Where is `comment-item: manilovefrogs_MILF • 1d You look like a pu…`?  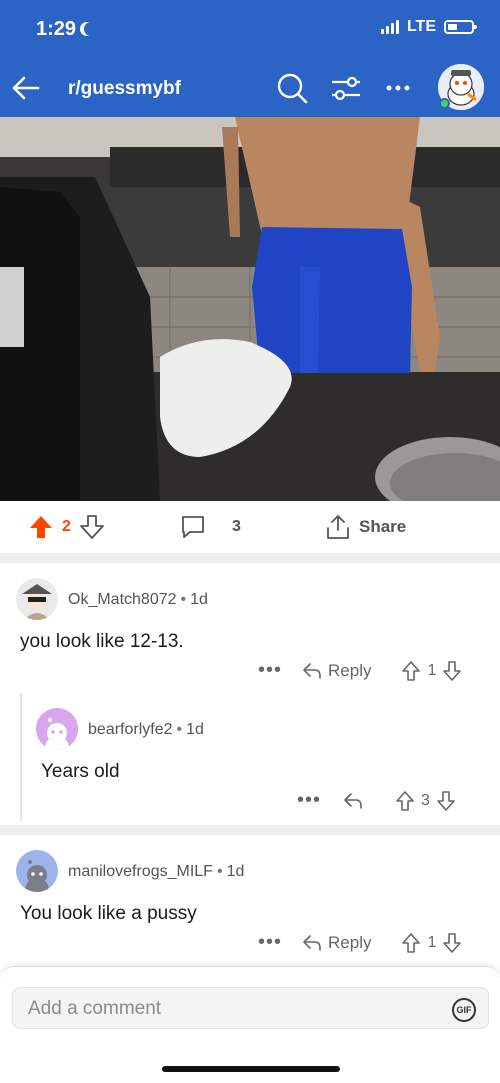
comment-item: manilovefrogs_MILF • 1d You look like a pu… is located at coordinates (250, 900).